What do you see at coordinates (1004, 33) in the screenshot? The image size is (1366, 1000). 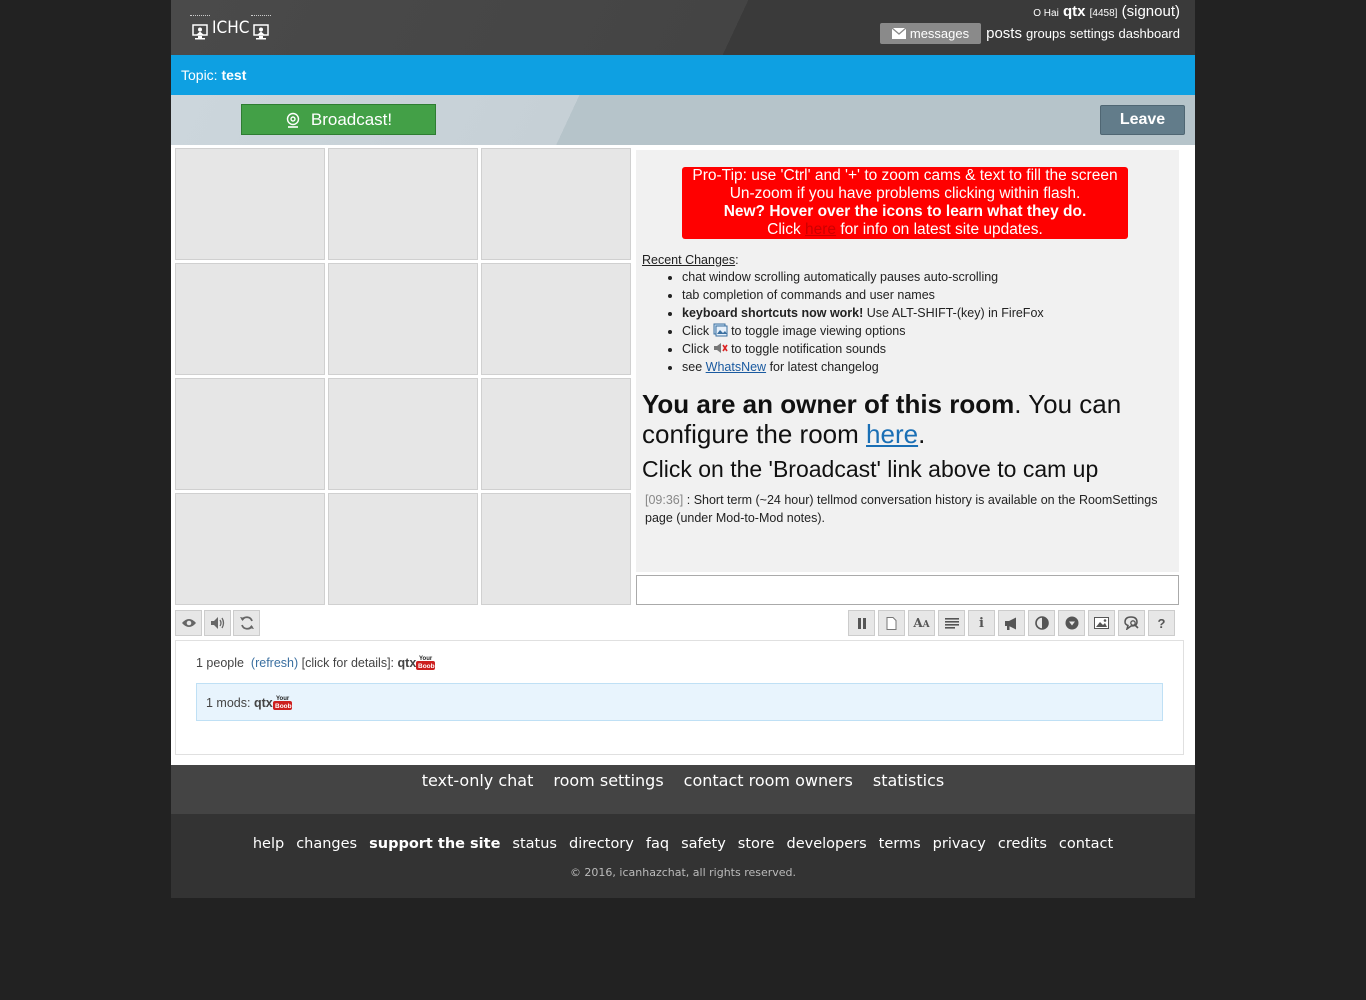 I see `nav-posts: posts` at bounding box center [1004, 33].